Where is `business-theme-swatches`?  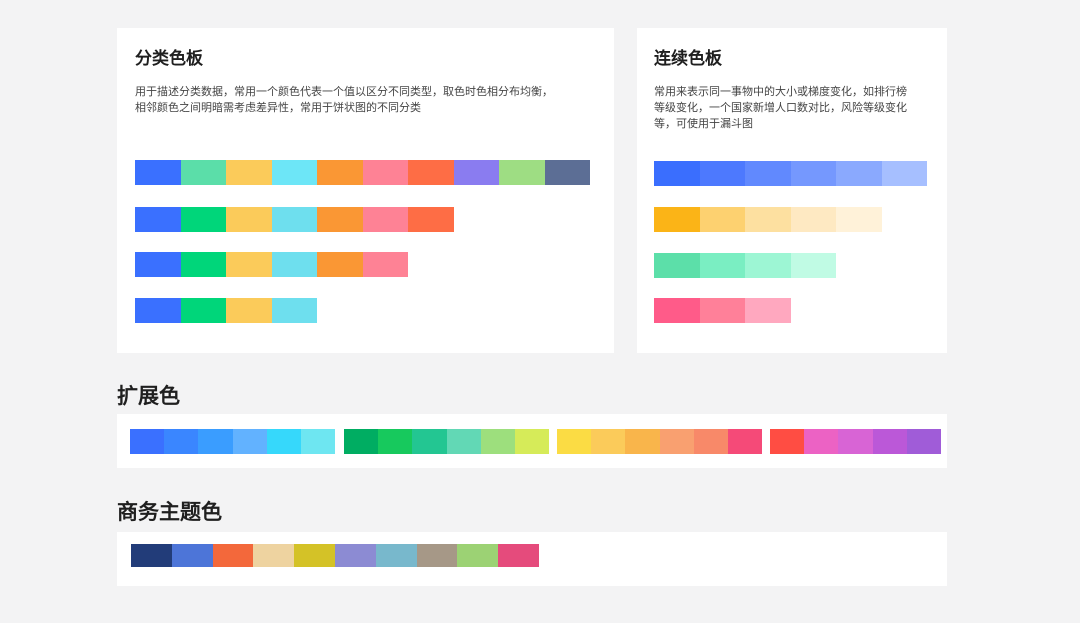
business-theme-swatches is located at coordinates (335, 555).